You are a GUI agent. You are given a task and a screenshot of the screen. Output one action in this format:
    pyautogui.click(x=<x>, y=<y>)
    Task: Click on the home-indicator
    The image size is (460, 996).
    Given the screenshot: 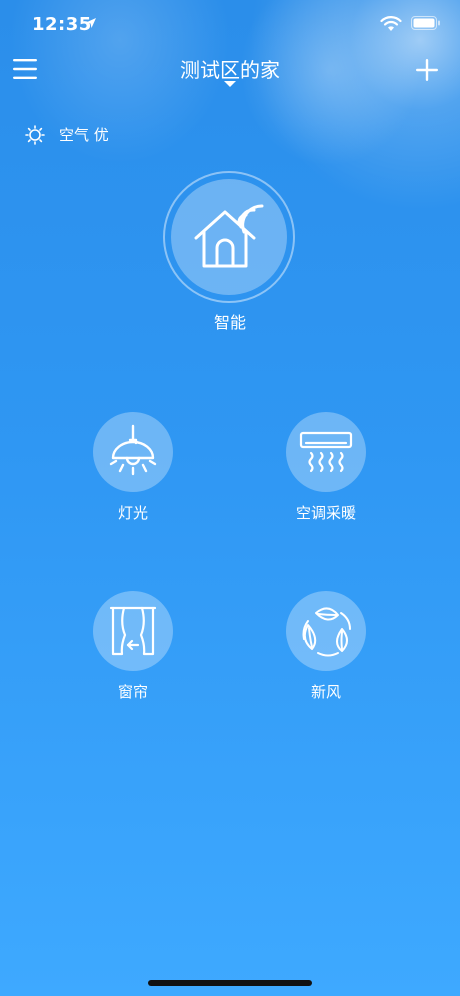 What is the action you would take?
    pyautogui.click(x=230, y=983)
    